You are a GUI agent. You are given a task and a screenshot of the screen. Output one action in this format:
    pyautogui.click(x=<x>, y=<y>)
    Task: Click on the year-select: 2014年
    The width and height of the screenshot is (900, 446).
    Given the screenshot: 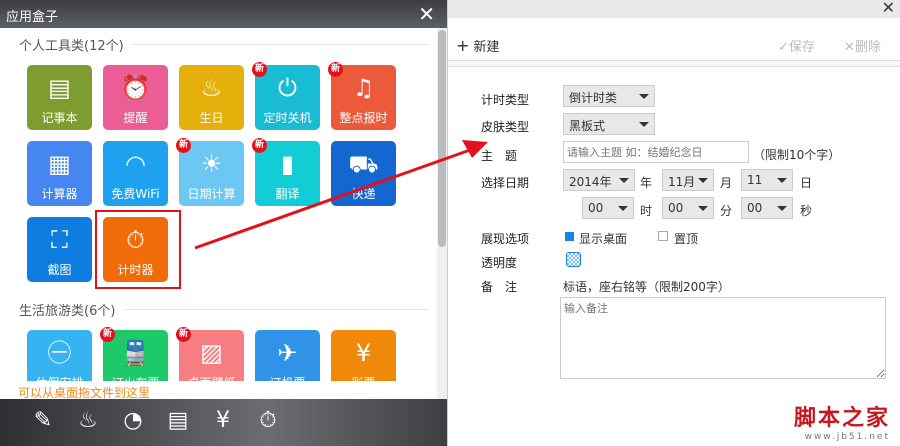 What is the action you would take?
    pyautogui.click(x=599, y=180)
    